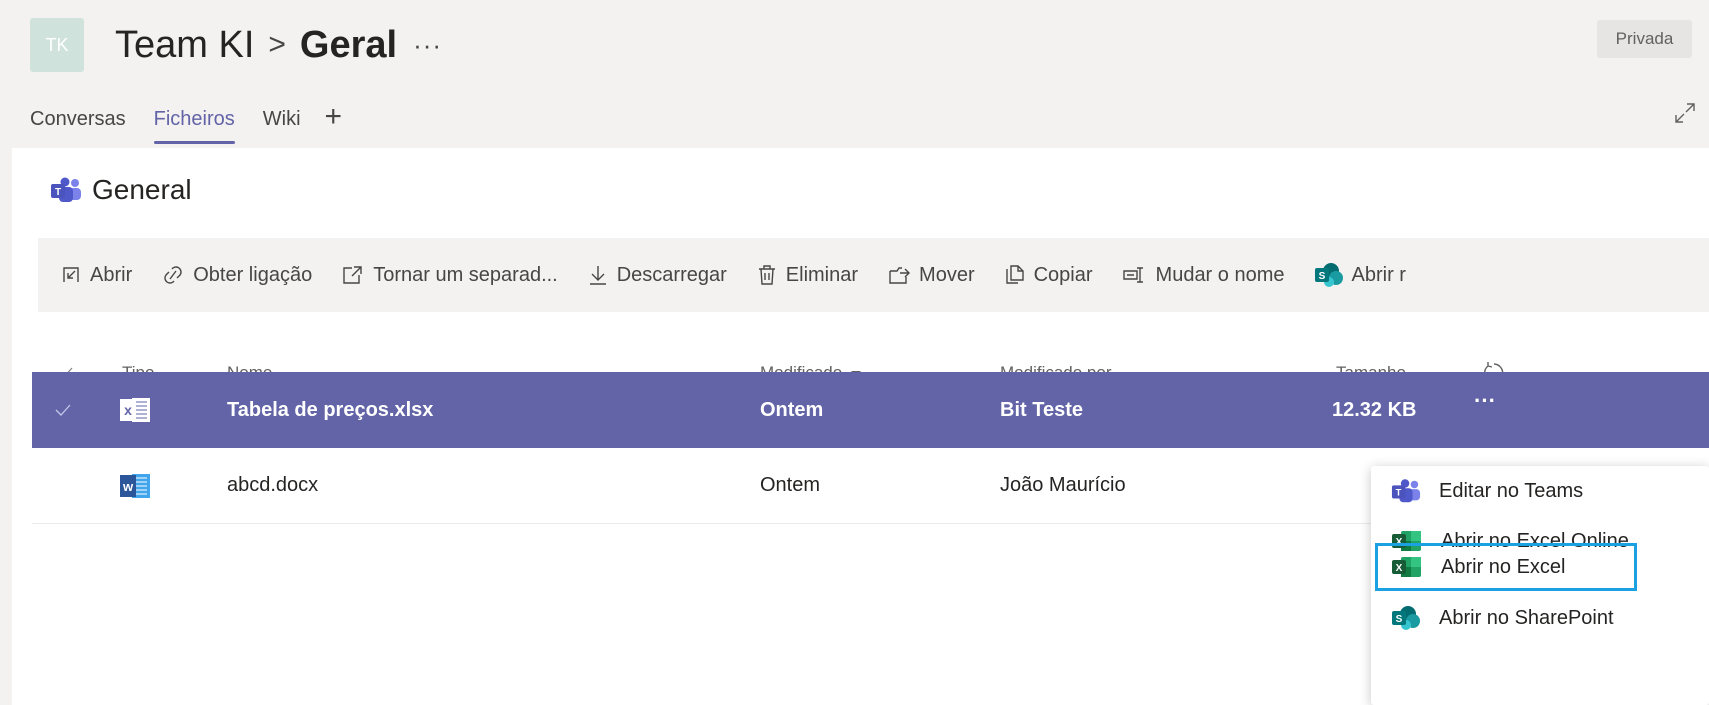  Describe the element at coordinates (330, 410) in the screenshot. I see `file-name: Tabela de preços.xlsx` at that location.